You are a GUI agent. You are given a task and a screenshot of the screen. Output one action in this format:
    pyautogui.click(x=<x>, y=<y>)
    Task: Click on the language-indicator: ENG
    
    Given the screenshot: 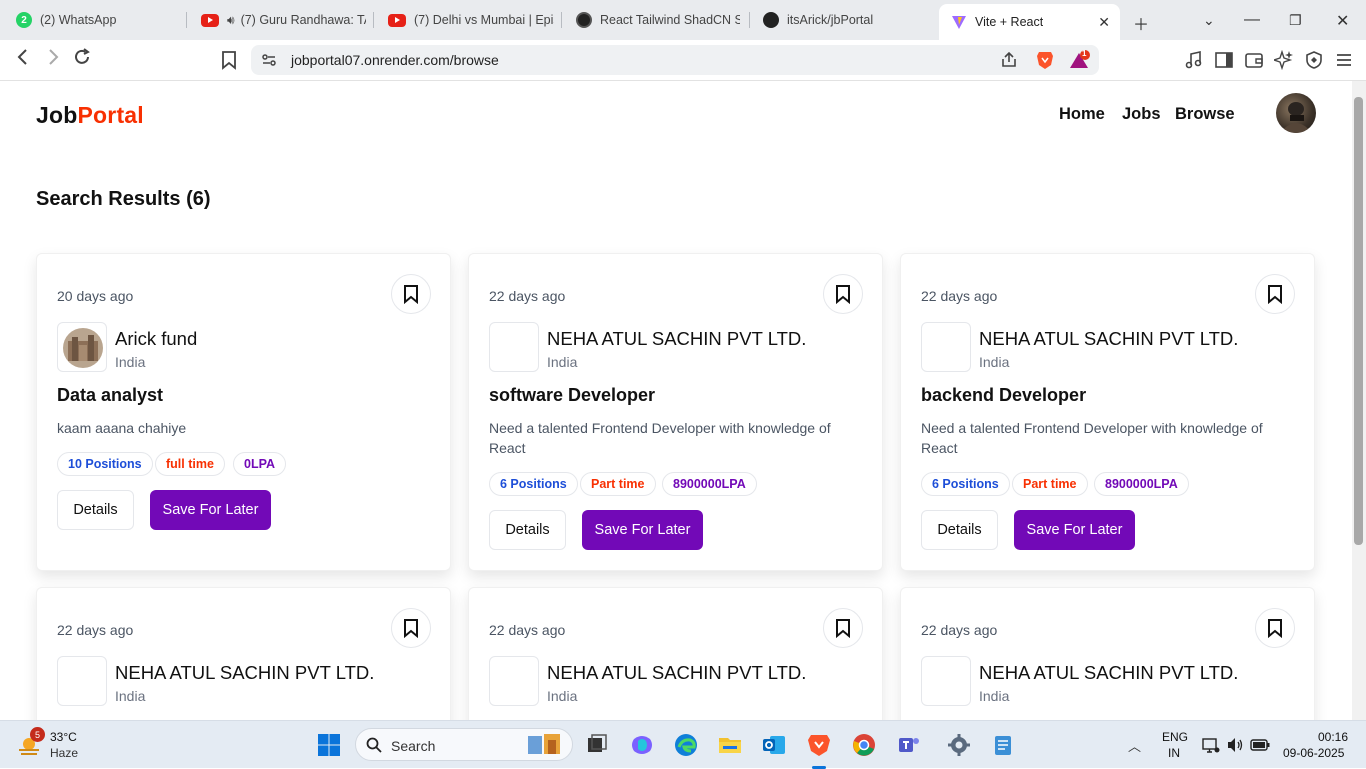 What is the action you would take?
    pyautogui.click(x=1175, y=737)
    